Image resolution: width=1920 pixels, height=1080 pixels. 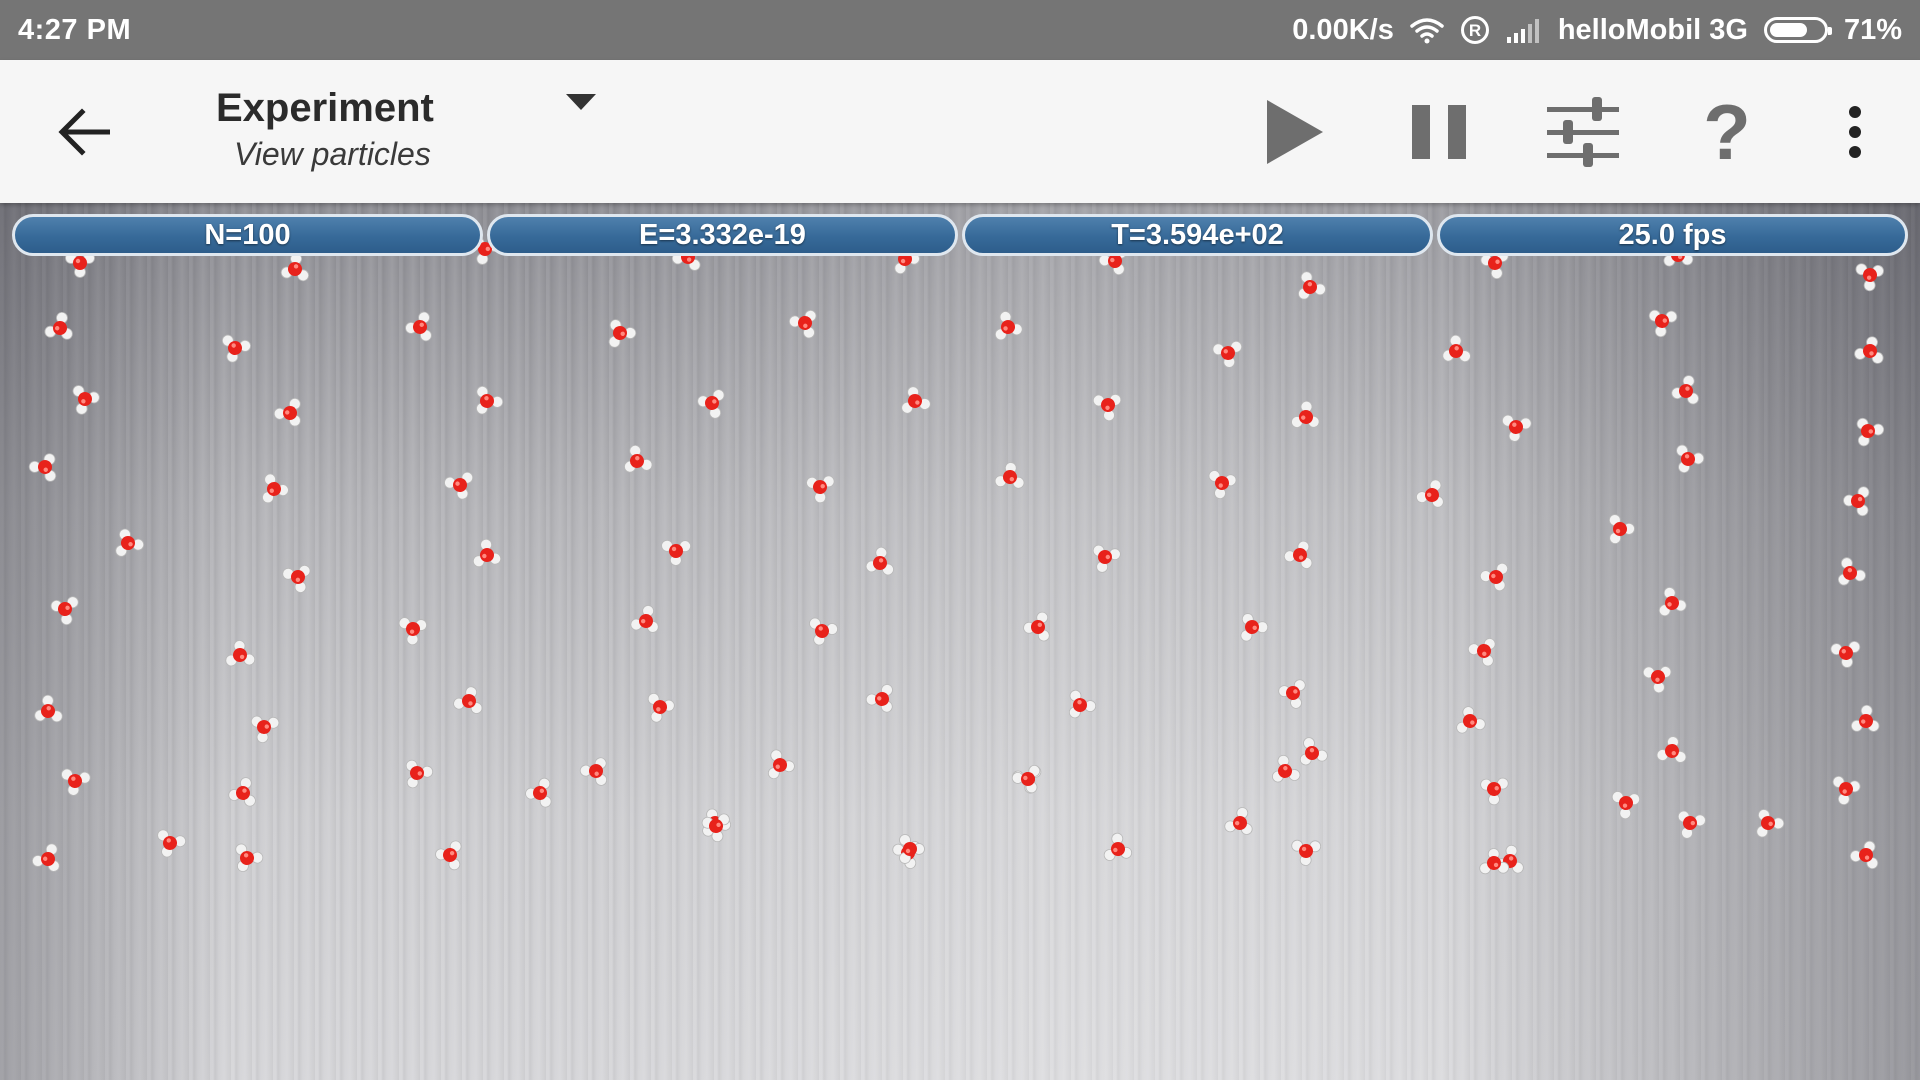 I want to click on wifi-icon, so click(x=1427, y=30).